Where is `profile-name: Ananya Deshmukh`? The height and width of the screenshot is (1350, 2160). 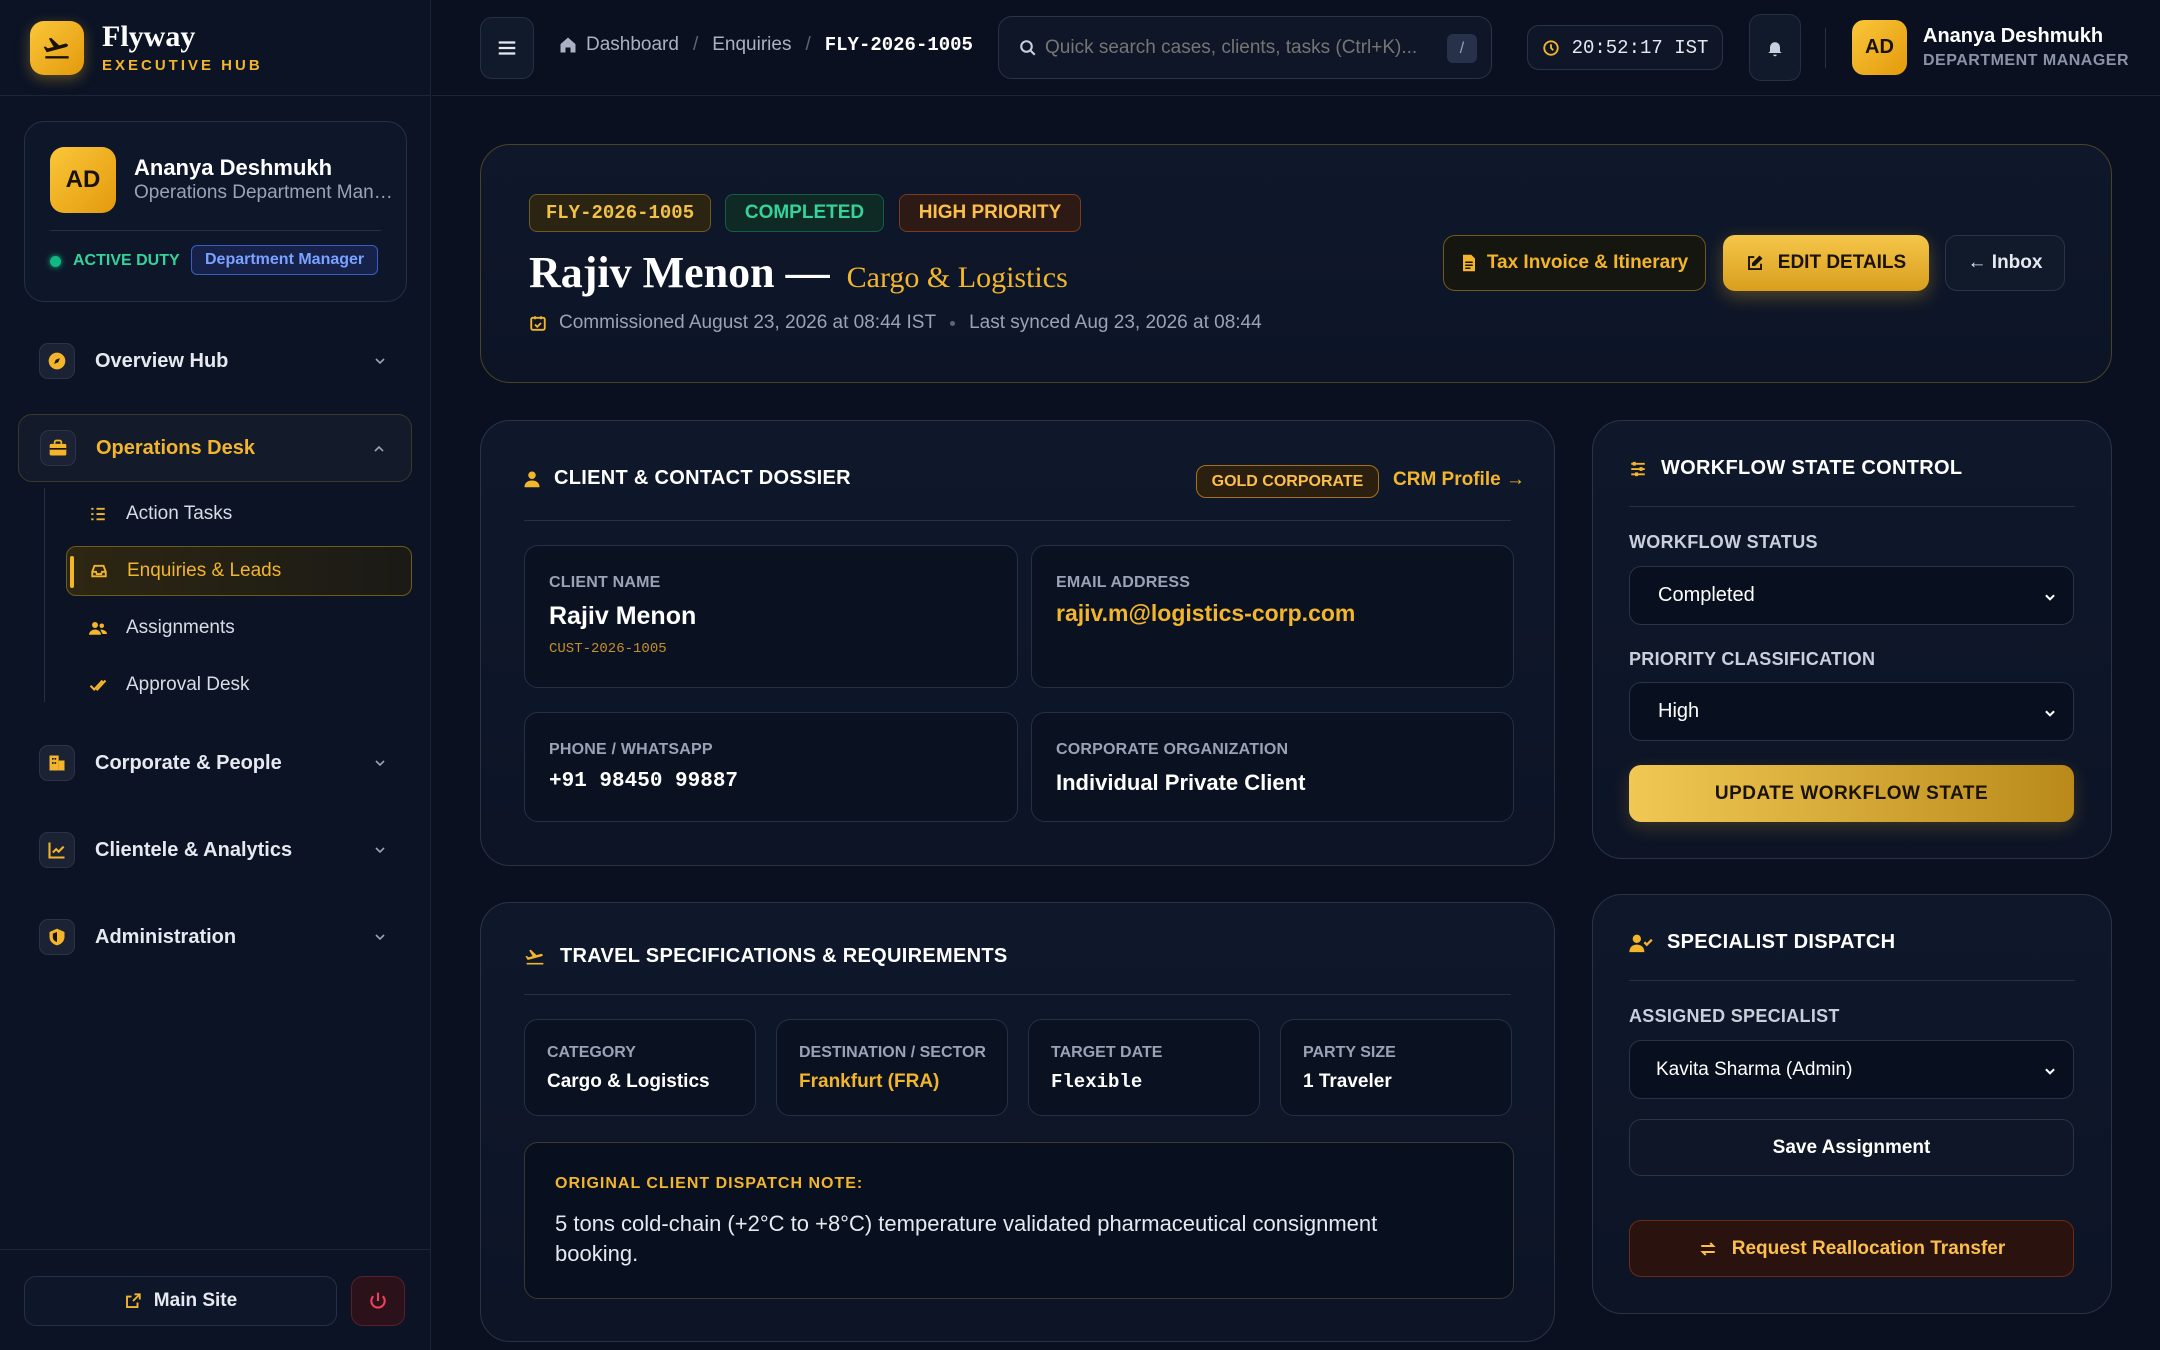 profile-name: Ananya Deshmukh is located at coordinates (233, 167).